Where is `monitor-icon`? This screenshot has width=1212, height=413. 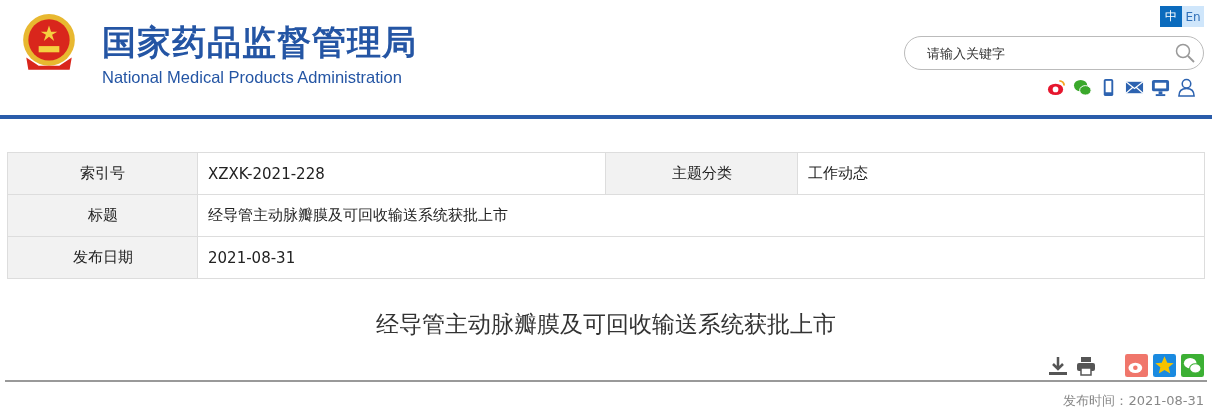
monitor-icon is located at coordinates (1160, 87).